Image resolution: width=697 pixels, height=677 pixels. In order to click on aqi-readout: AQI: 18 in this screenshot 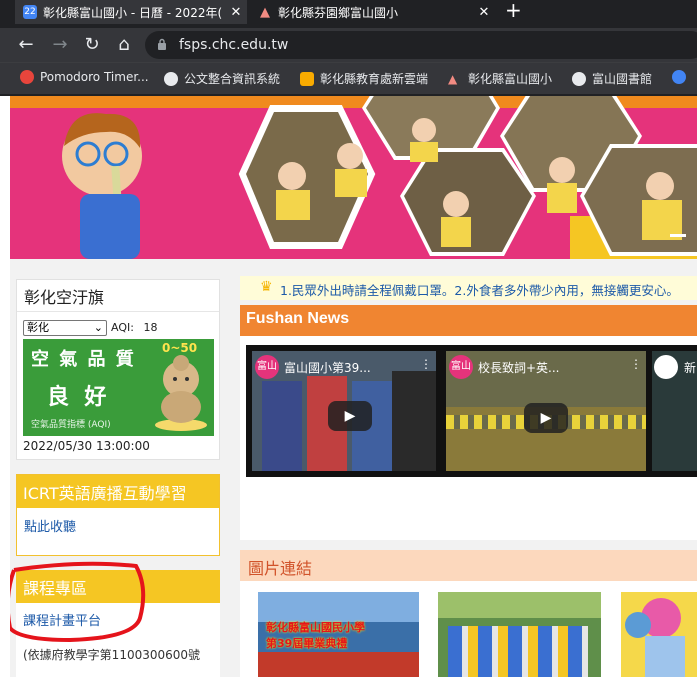, I will do `click(134, 327)`.